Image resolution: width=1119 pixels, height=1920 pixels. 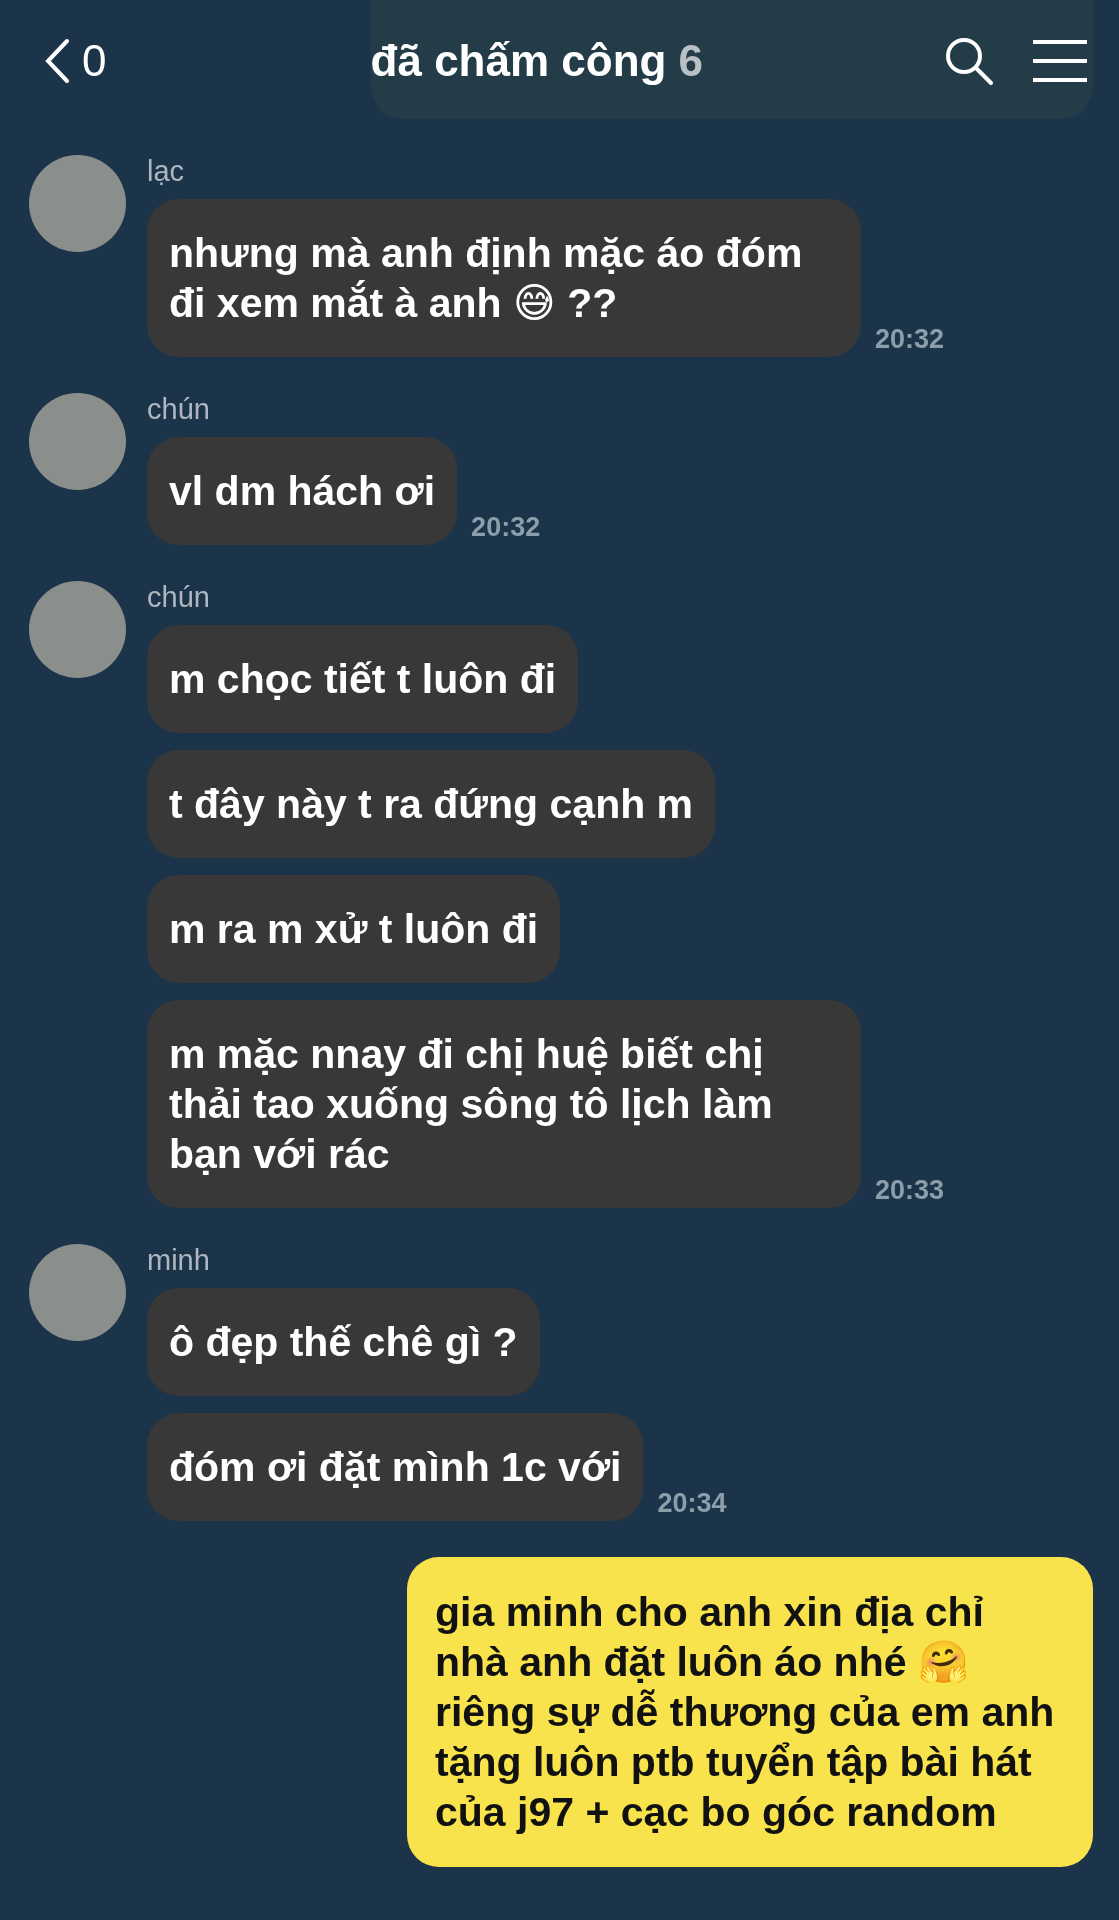 I want to click on message-bubble: gia minh cho anh xin địa chỉ nhà anh đặt luôn áo nhé 🤗 riêng sự dễ thương của em anh tặng luôn ptb tuyển tập bài hát của j97 + cạc bo góc random, so click(x=750, y=1712).